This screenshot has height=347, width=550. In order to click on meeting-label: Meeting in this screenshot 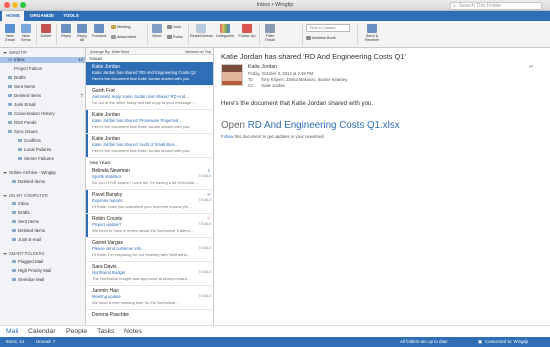, I will do `click(124, 27)`.